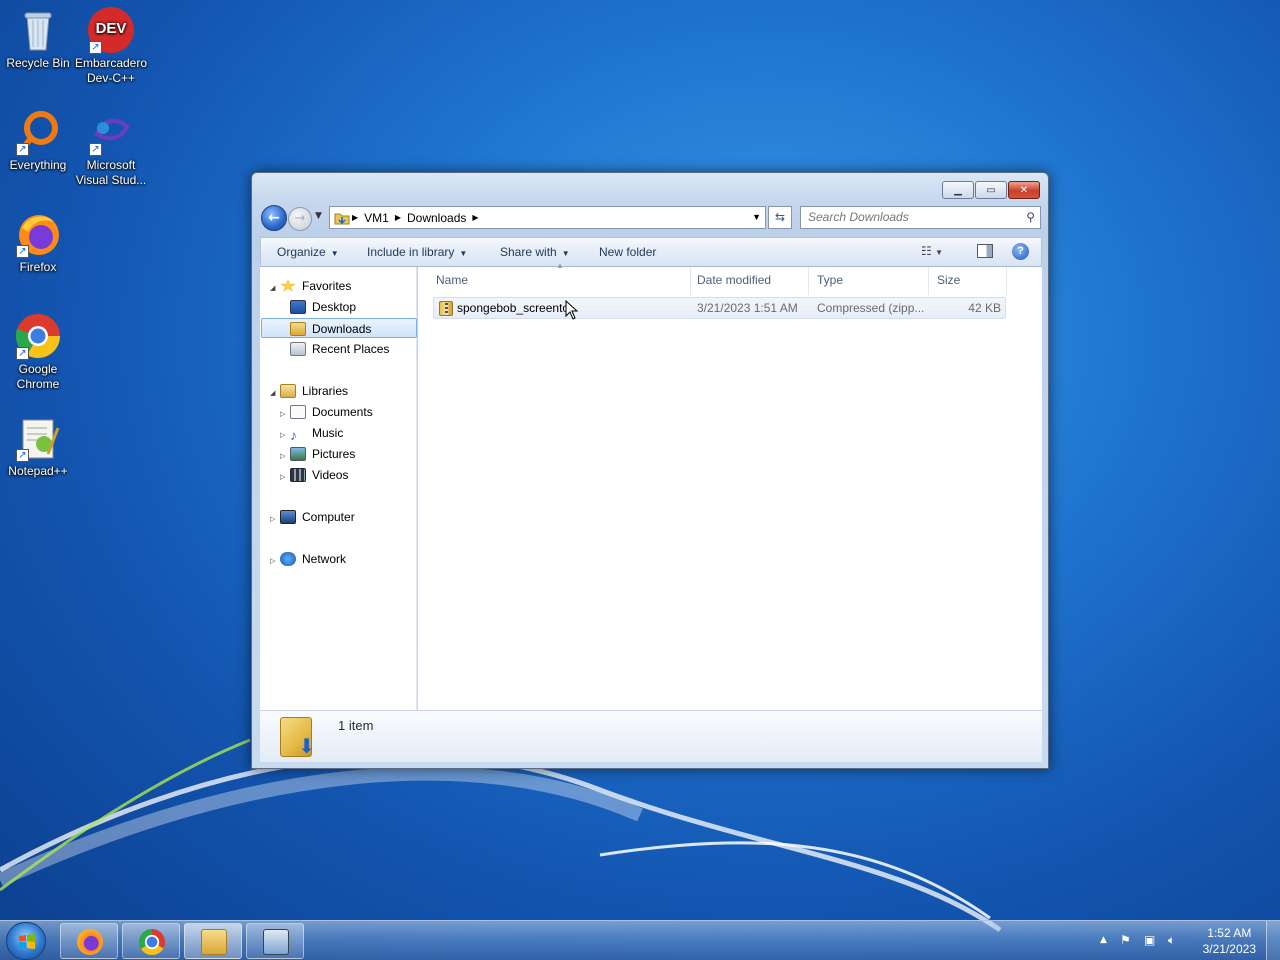 This screenshot has width=1280, height=960. I want to click on recent-pages-button: ▼, so click(318, 216).